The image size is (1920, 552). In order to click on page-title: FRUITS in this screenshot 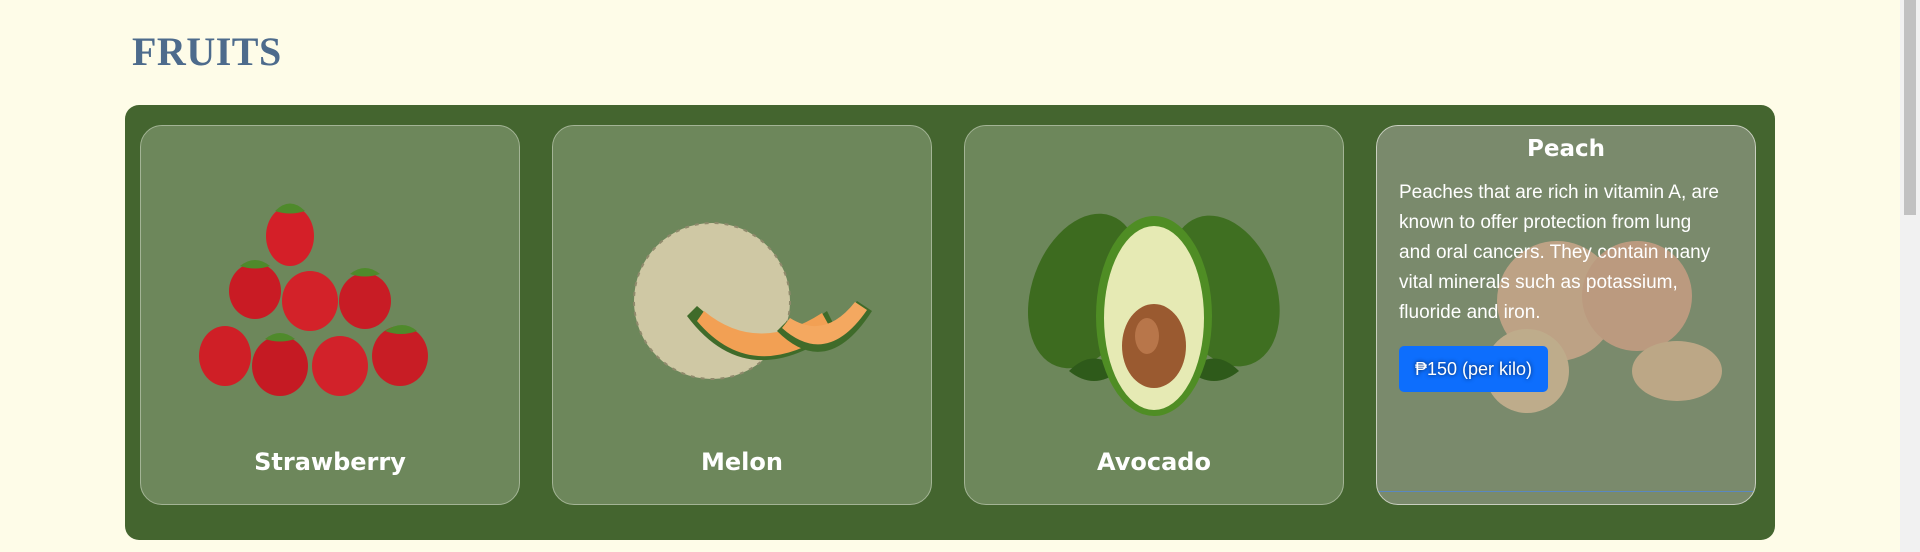, I will do `click(207, 51)`.